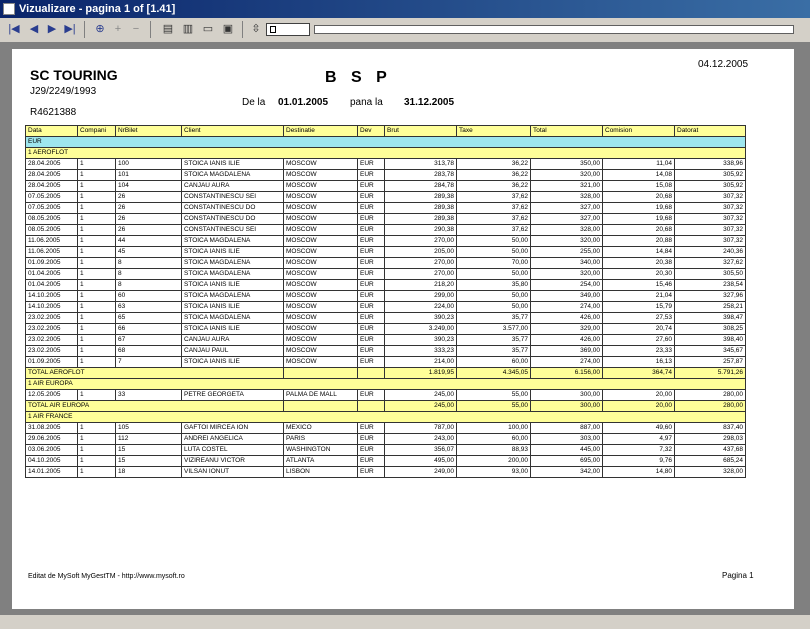 The image size is (810, 629). Describe the element at coordinates (232, 208) in the screenshot. I see `table-cell: CONSTANTINESCU DO` at that location.